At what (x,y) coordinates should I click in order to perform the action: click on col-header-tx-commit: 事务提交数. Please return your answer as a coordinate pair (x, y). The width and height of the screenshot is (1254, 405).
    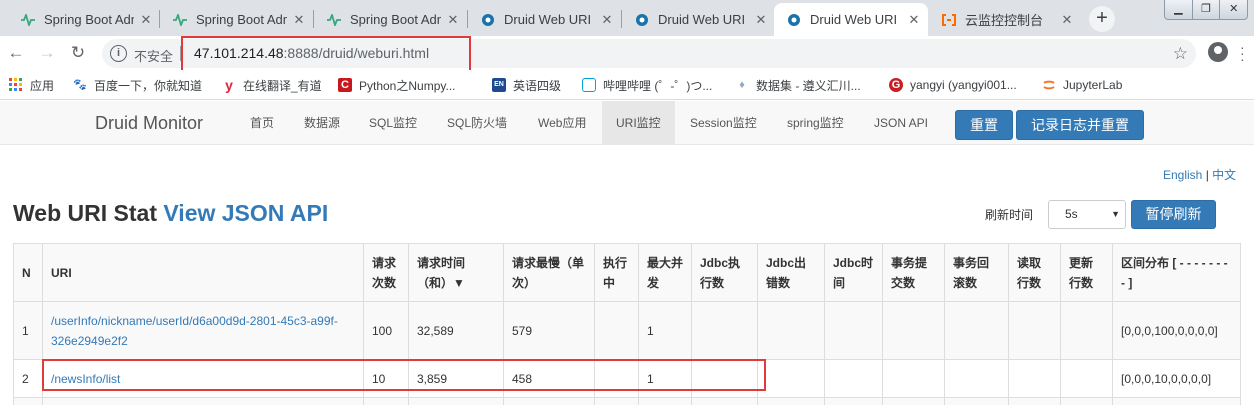
    Looking at the image, I should click on (913, 272).